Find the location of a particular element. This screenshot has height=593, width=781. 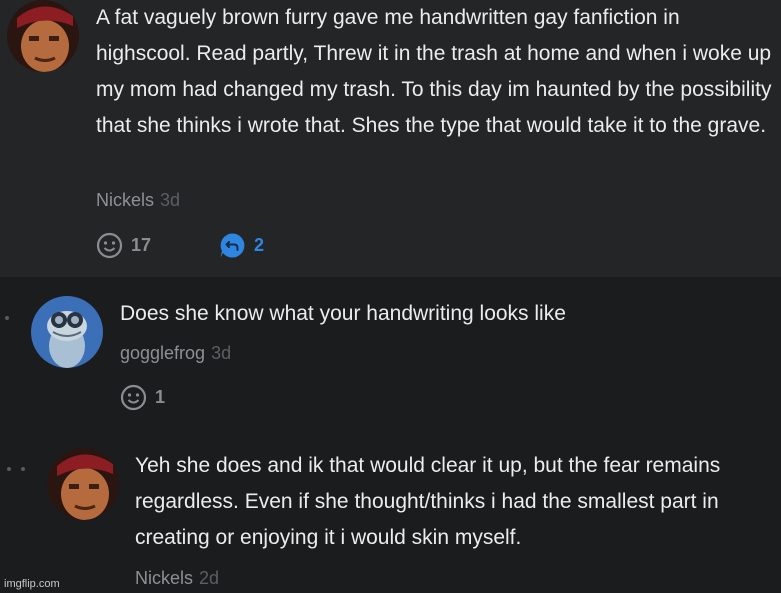

reply-bubble-icon is located at coordinates (232, 245).